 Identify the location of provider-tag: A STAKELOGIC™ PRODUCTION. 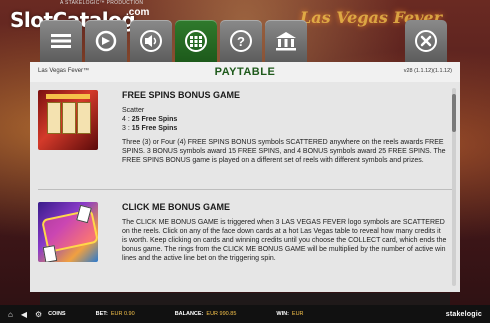
(102, 3).